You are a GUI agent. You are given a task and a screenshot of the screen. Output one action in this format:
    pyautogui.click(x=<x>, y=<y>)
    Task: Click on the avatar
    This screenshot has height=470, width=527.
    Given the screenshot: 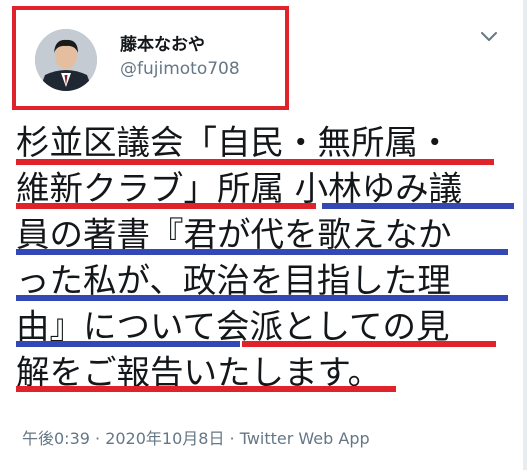 What is the action you would take?
    pyautogui.click(x=66, y=60)
    